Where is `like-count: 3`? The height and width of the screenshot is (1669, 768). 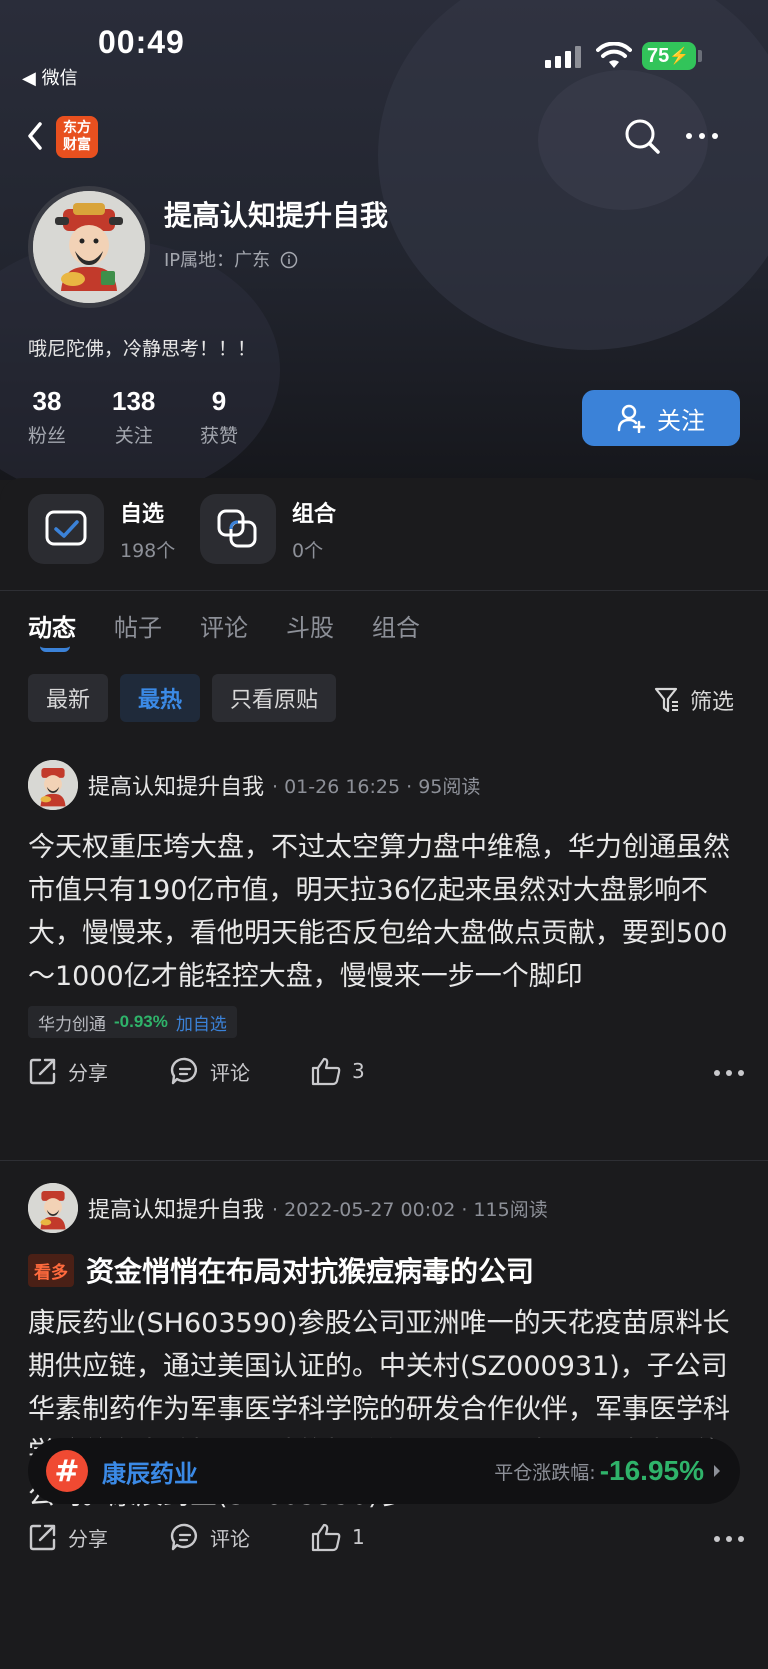 like-count: 3 is located at coordinates (358, 1071).